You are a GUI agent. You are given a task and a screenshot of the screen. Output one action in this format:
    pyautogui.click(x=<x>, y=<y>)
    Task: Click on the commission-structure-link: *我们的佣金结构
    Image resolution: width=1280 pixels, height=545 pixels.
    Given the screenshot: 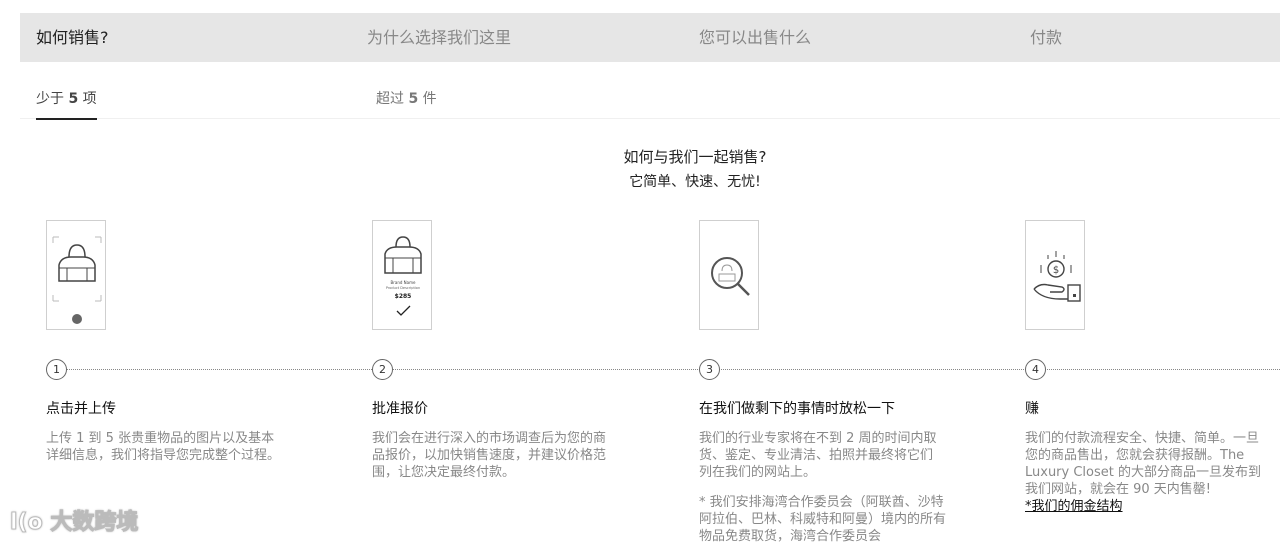 What is the action you would take?
    pyautogui.click(x=1147, y=506)
    